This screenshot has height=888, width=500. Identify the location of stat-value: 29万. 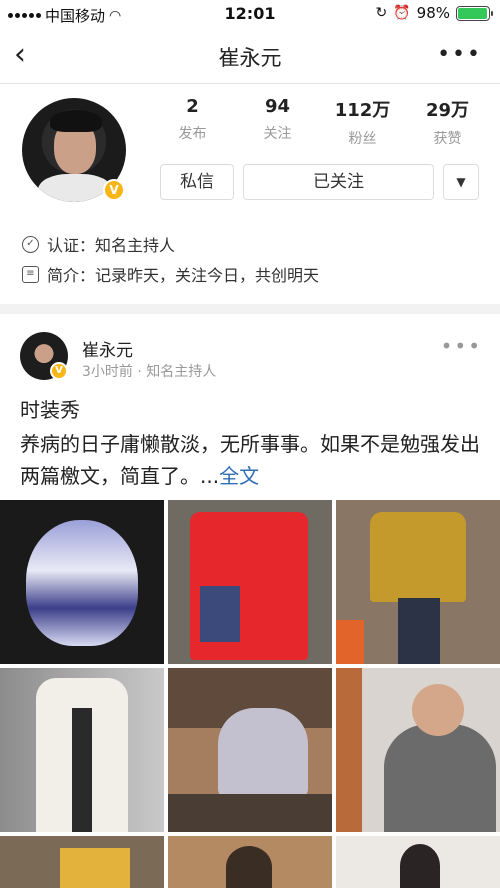
(447, 110).